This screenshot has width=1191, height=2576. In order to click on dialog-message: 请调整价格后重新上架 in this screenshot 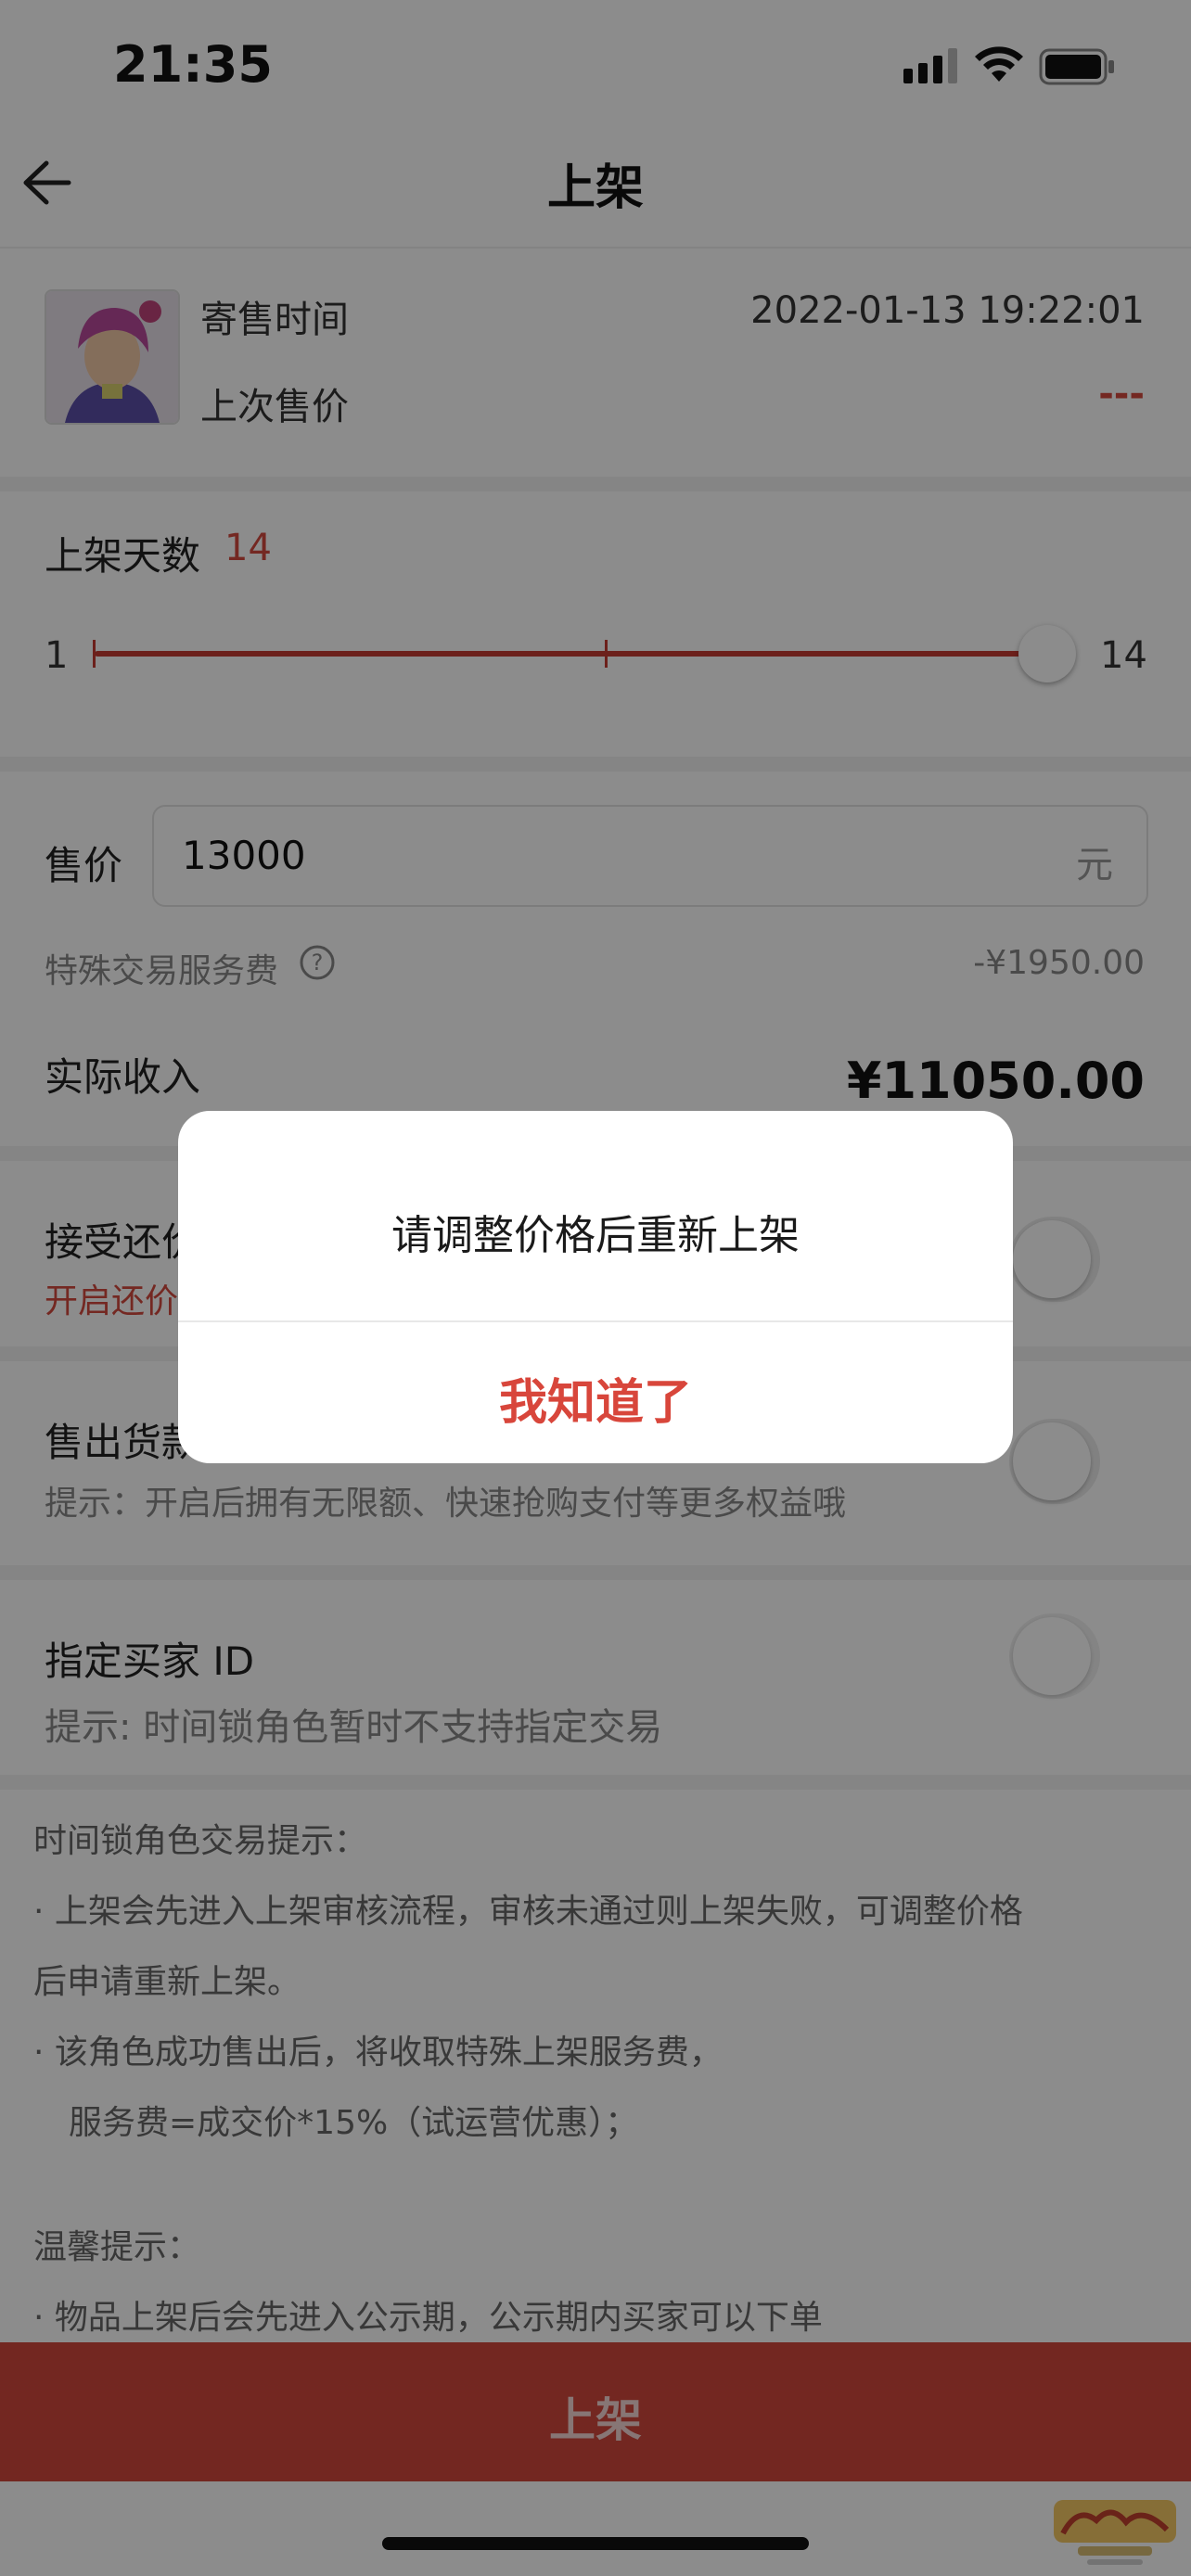, I will do `click(595, 1236)`.